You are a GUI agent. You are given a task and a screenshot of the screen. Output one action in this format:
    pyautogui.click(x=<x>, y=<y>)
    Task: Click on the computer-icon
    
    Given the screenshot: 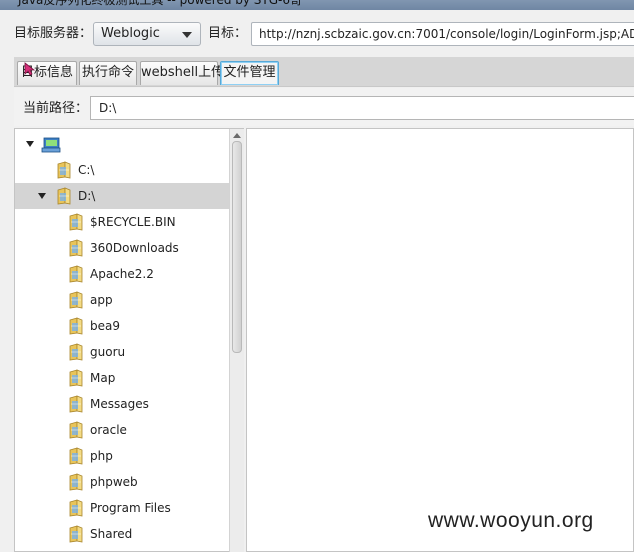 What is the action you would take?
    pyautogui.click(x=51, y=145)
    